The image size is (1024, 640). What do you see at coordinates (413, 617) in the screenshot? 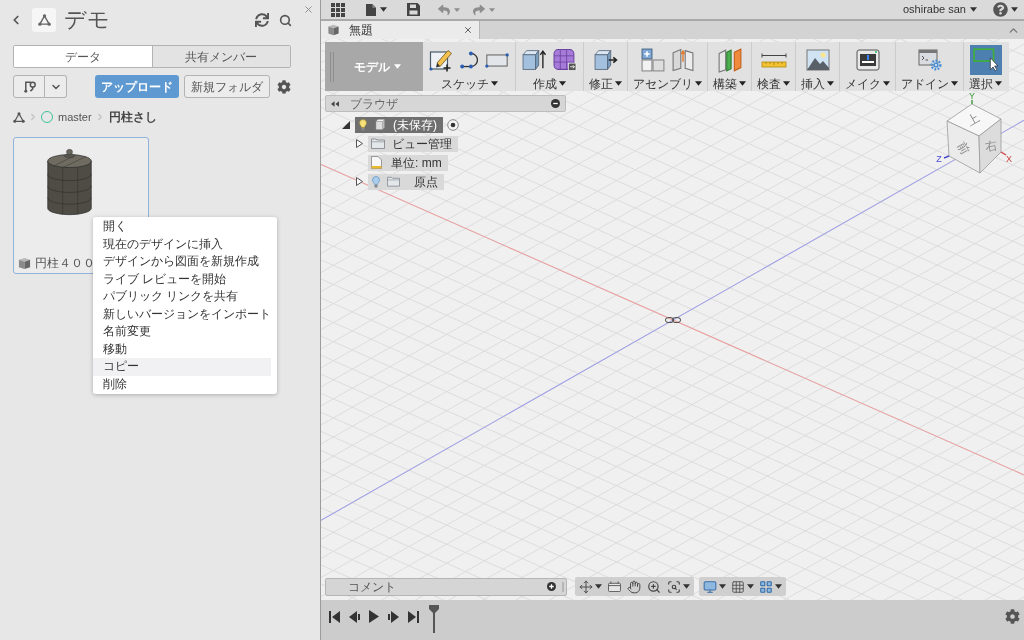
I see `skip-to-end-icon` at bounding box center [413, 617].